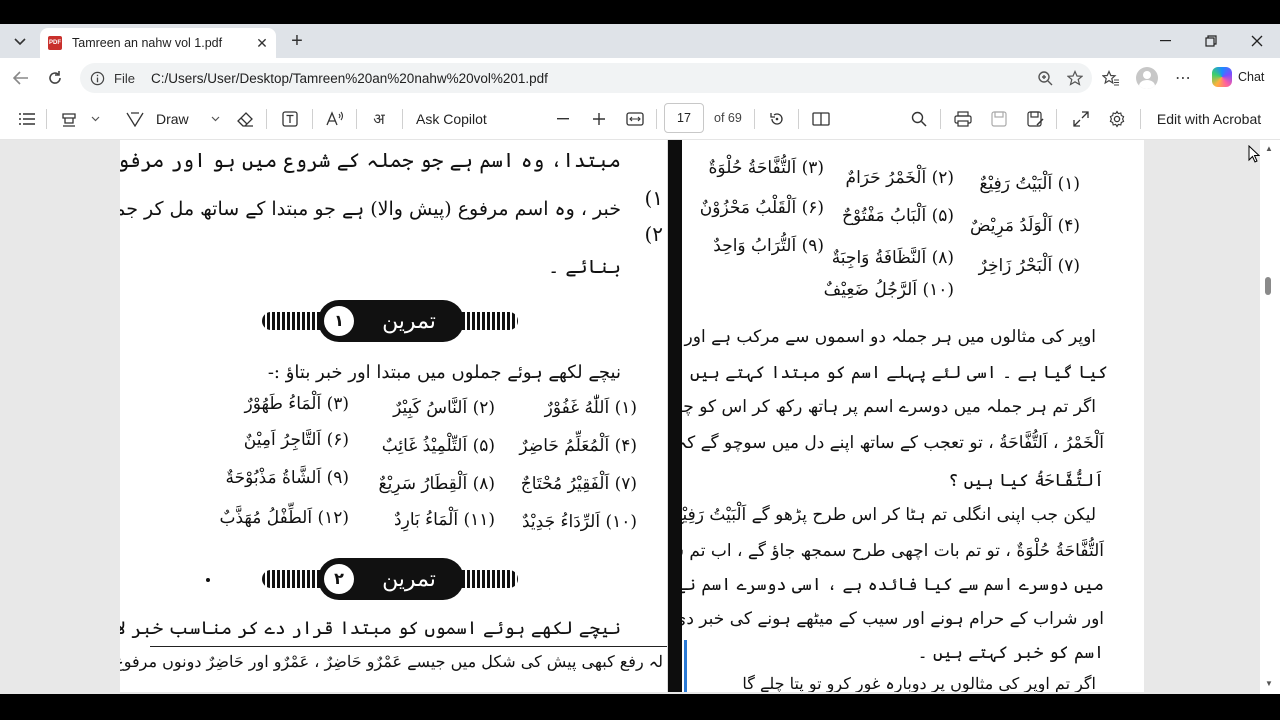  What do you see at coordinates (1035, 119) in the screenshot?
I see `save-as-icon` at bounding box center [1035, 119].